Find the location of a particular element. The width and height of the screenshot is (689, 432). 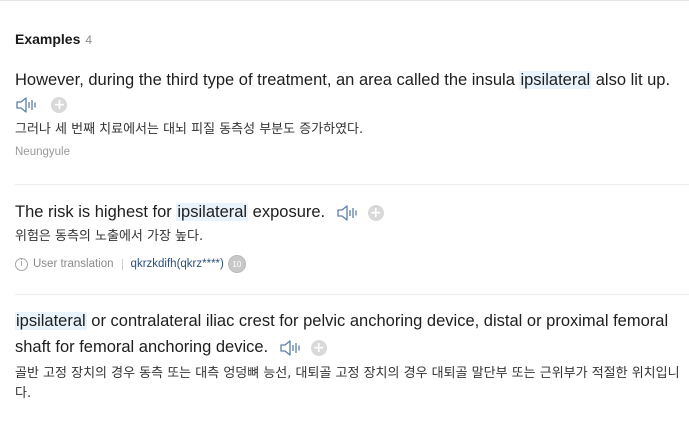

example-korean: 위험은 동측의 노출에서 가장 높다. is located at coordinates (109, 236).